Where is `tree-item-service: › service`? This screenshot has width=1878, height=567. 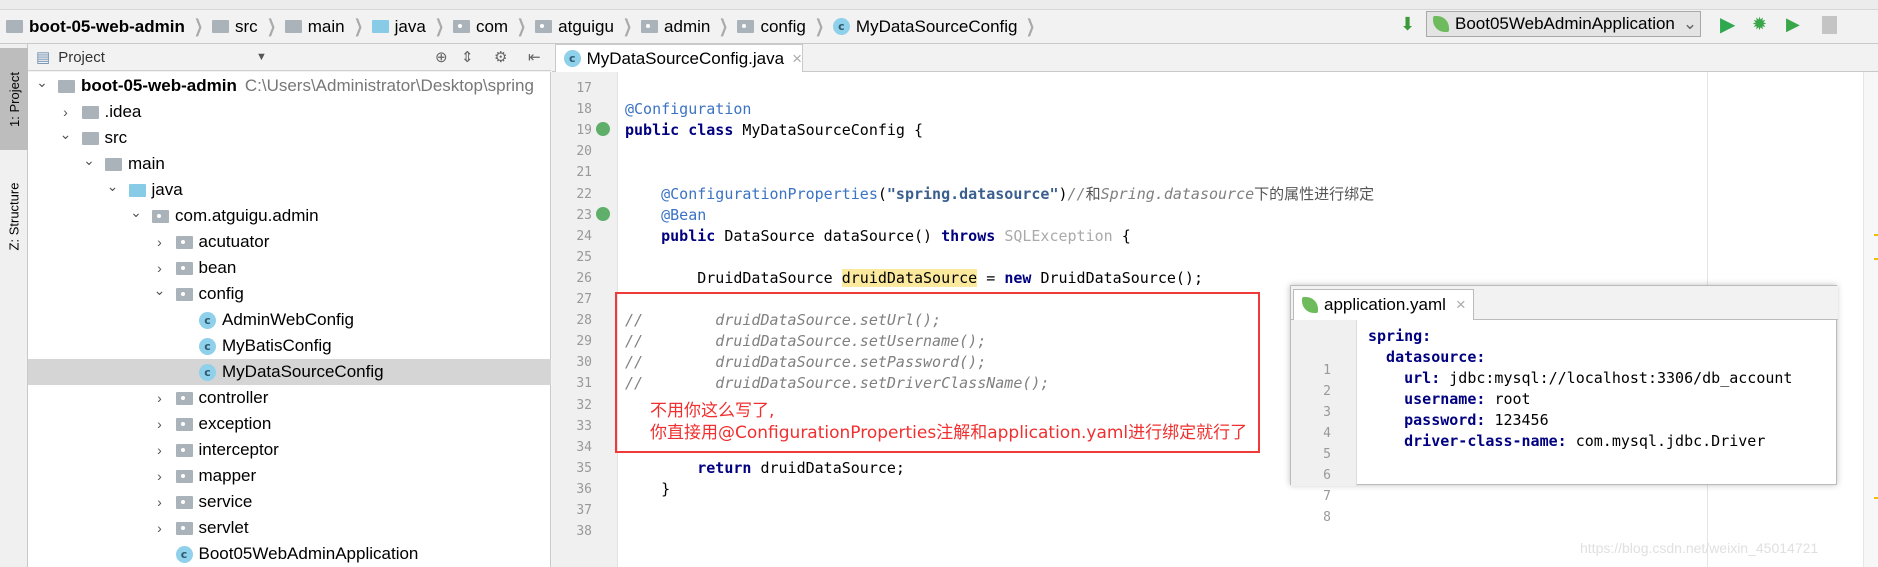
tree-item-service: › service is located at coordinates (289, 502).